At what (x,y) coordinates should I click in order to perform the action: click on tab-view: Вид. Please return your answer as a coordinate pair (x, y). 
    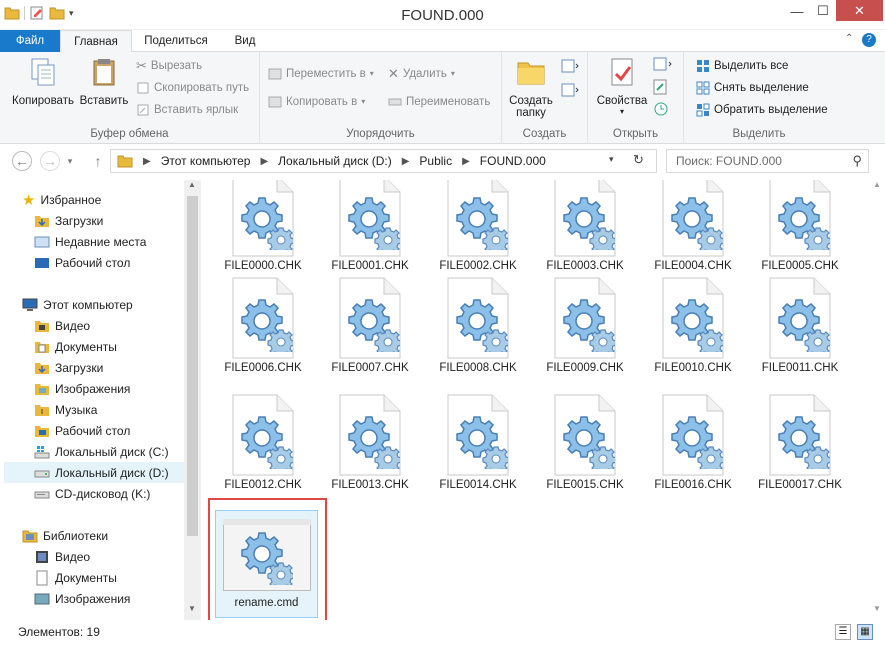
    Looking at the image, I should click on (245, 41).